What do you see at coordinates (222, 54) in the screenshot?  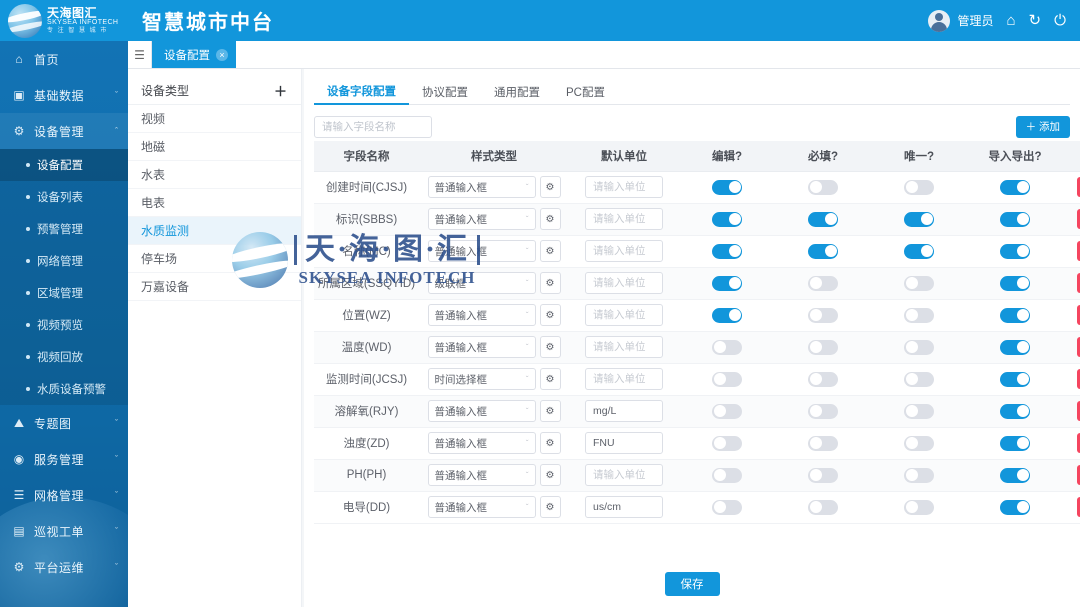 I see `close-icon: ×` at bounding box center [222, 54].